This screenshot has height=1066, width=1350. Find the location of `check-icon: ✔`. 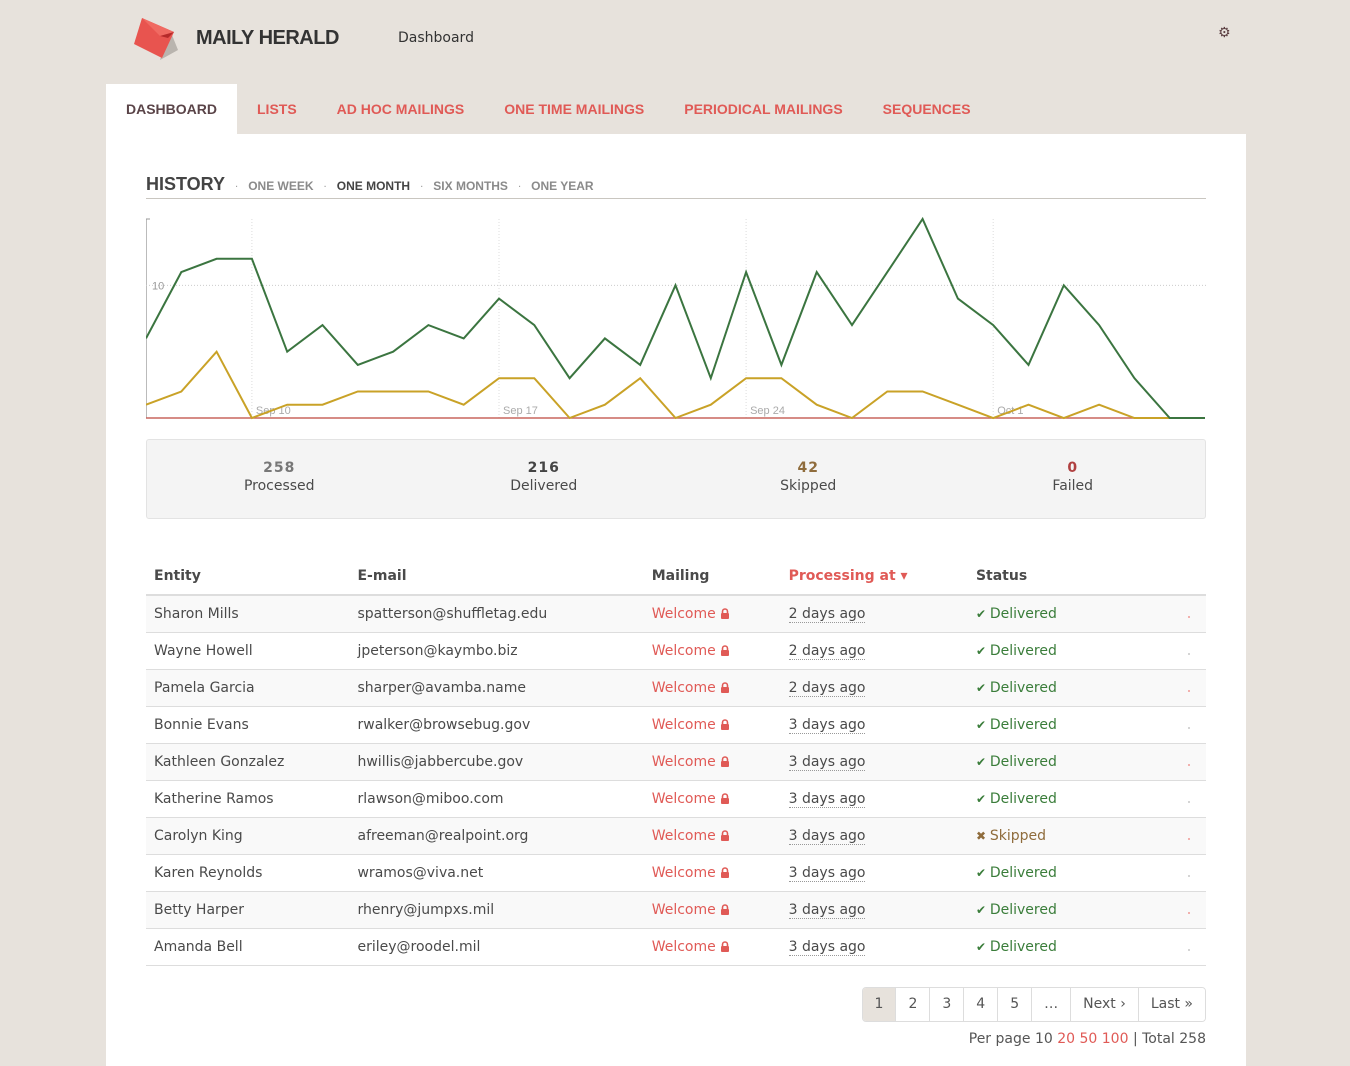

check-icon: ✔ is located at coordinates (982, 909).